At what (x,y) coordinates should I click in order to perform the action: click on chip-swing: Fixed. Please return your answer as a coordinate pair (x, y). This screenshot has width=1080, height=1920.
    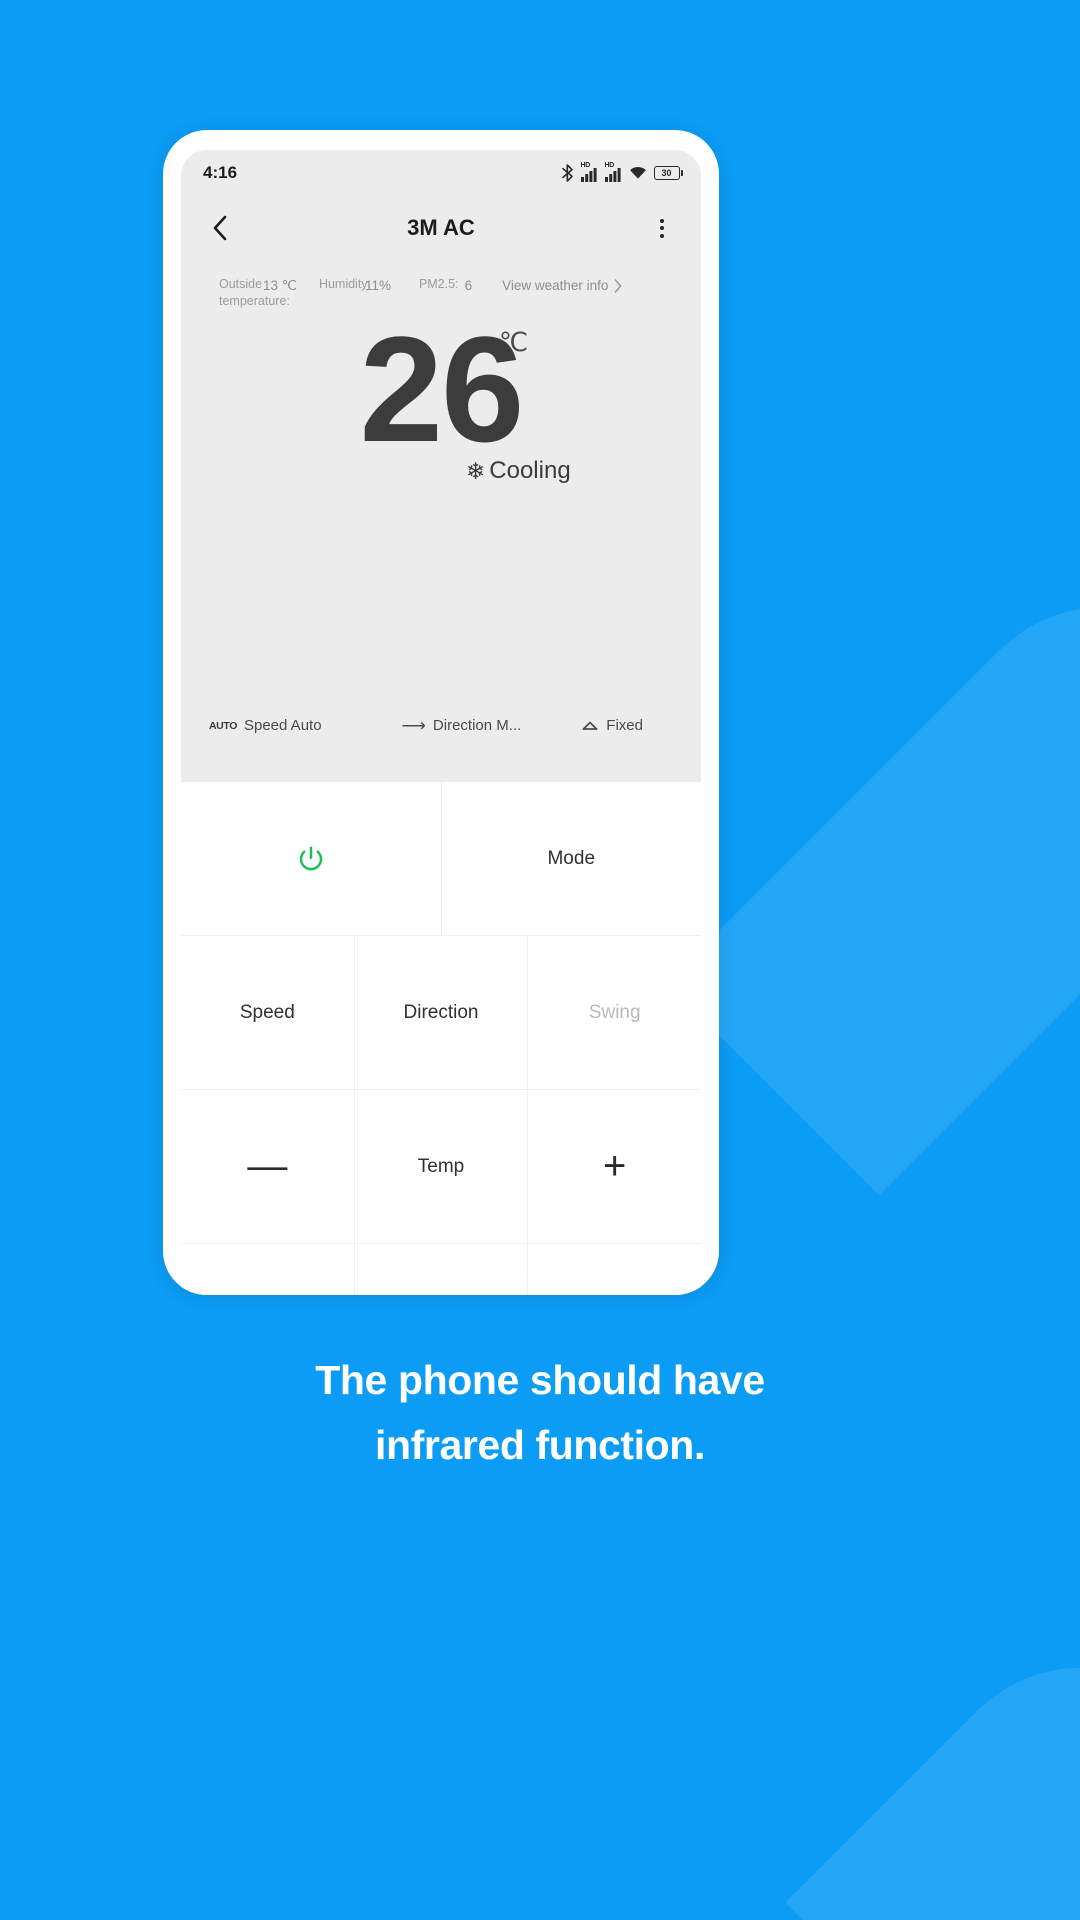
    Looking at the image, I should click on (612, 725).